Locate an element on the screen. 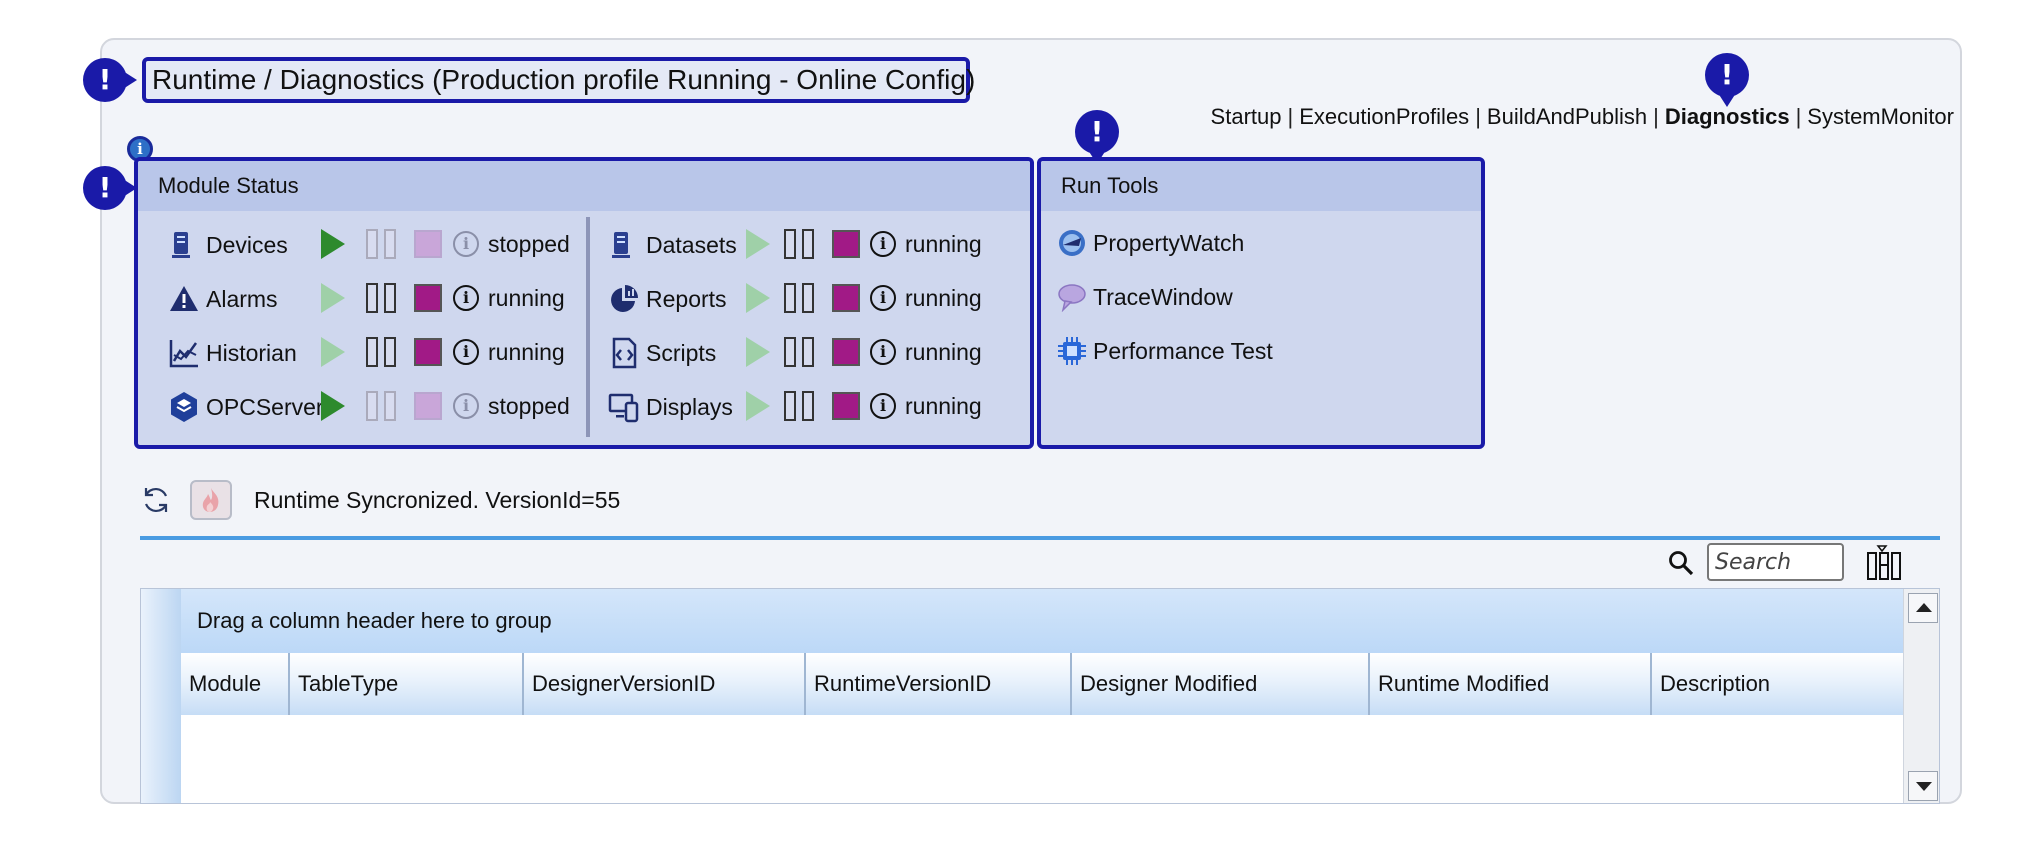 The height and width of the screenshot is (841, 2029). vertical-scrollbar is located at coordinates (1921, 696).